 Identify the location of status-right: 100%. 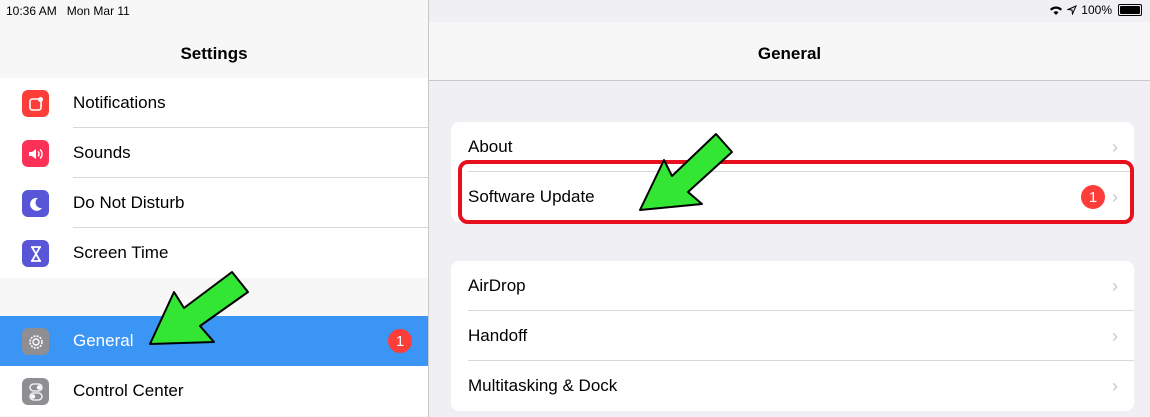
(1095, 10).